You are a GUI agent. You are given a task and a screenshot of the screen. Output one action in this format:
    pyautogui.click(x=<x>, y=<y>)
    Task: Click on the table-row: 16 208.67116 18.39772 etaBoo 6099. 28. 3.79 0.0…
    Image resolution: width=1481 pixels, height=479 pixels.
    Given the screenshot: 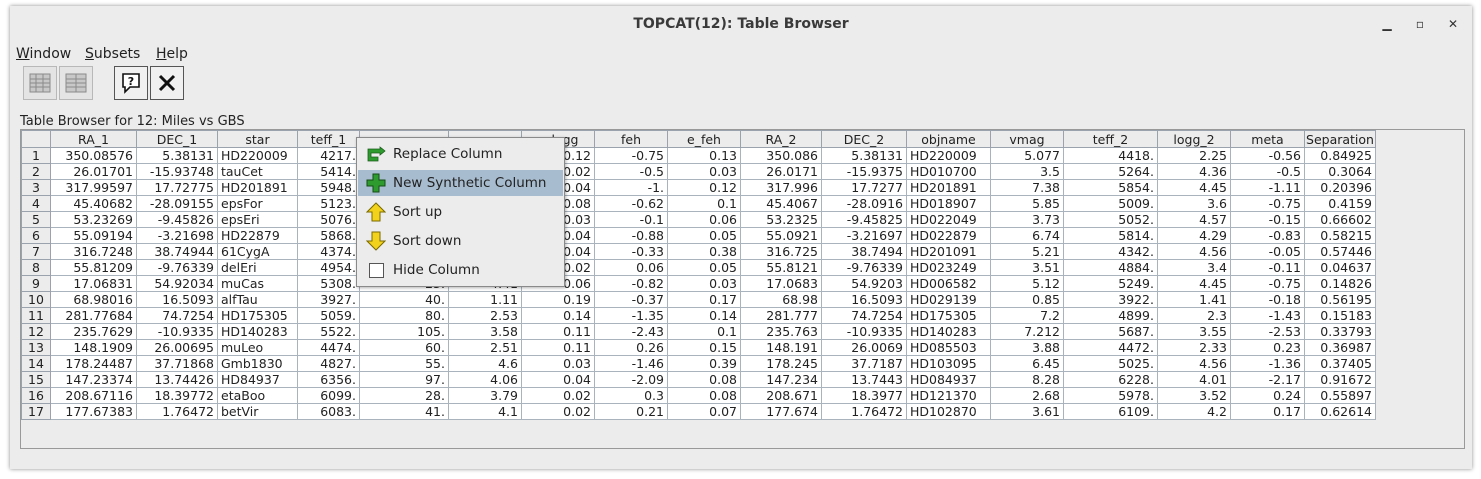 What is the action you would take?
    pyautogui.click(x=698, y=395)
    